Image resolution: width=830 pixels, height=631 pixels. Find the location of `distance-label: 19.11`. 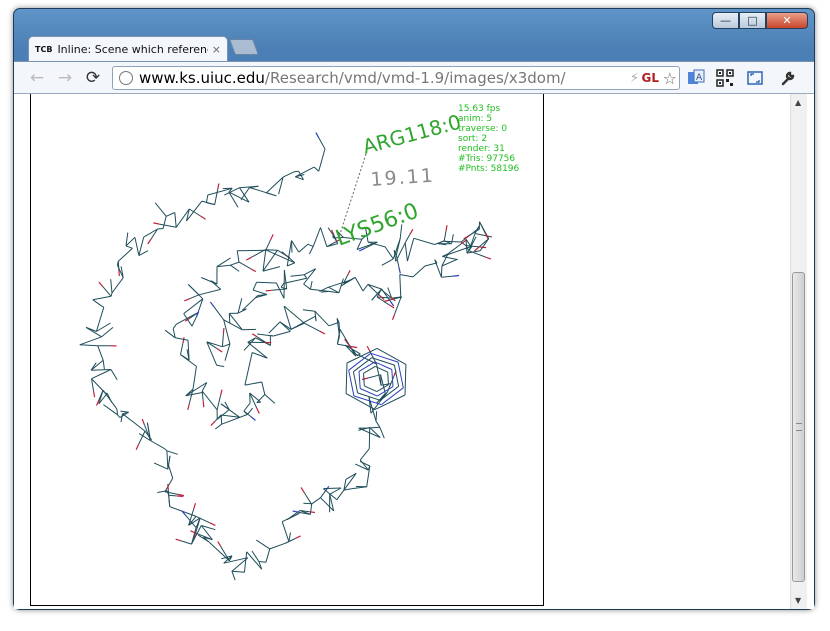

distance-label: 19.11 is located at coordinates (403, 178).